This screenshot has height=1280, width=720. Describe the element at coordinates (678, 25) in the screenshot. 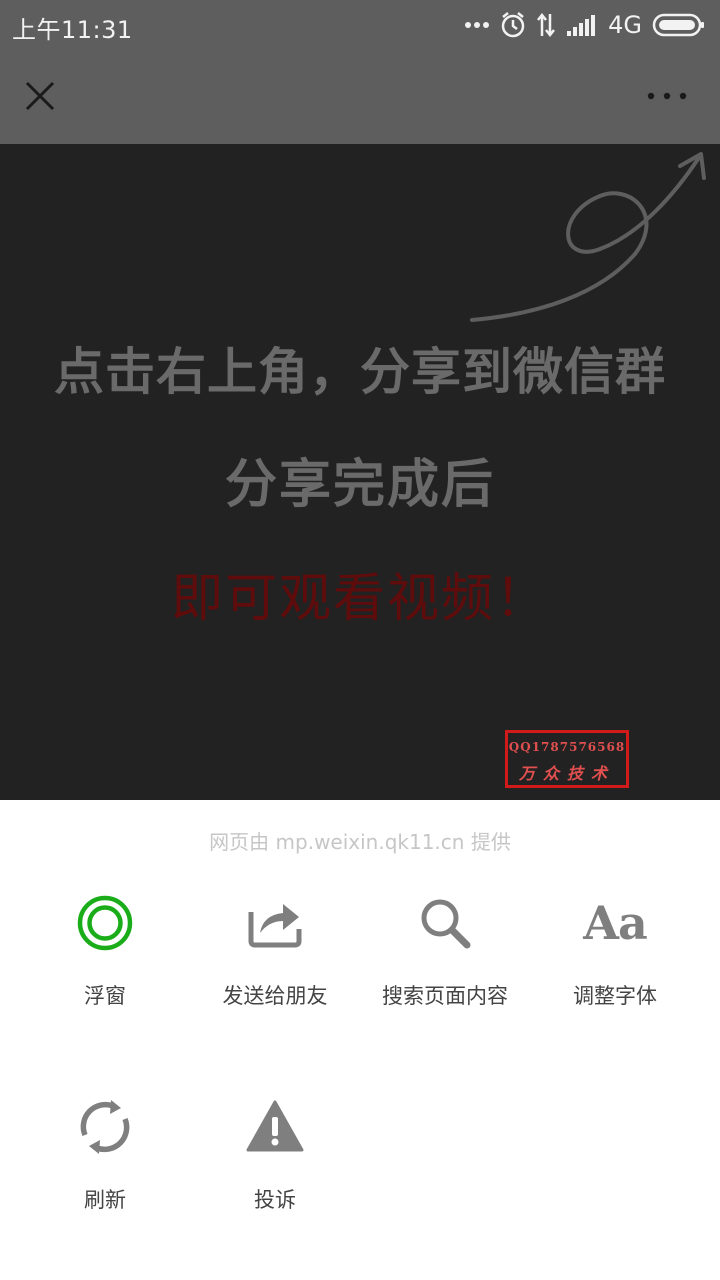

I see `battery-icon` at that location.